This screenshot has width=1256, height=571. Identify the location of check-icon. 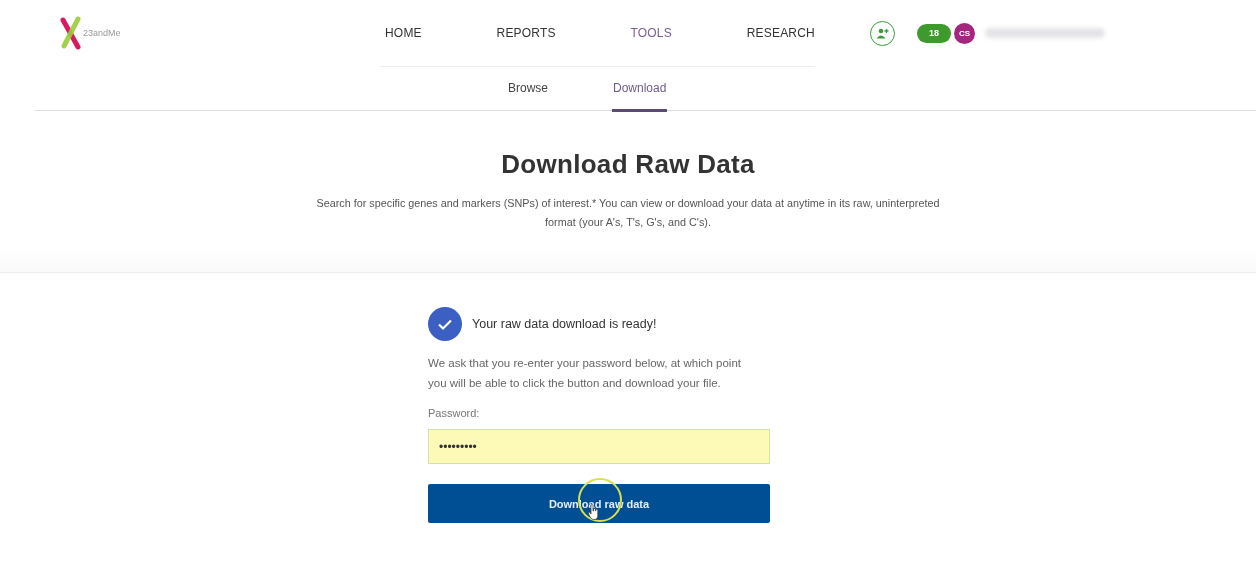
(445, 324).